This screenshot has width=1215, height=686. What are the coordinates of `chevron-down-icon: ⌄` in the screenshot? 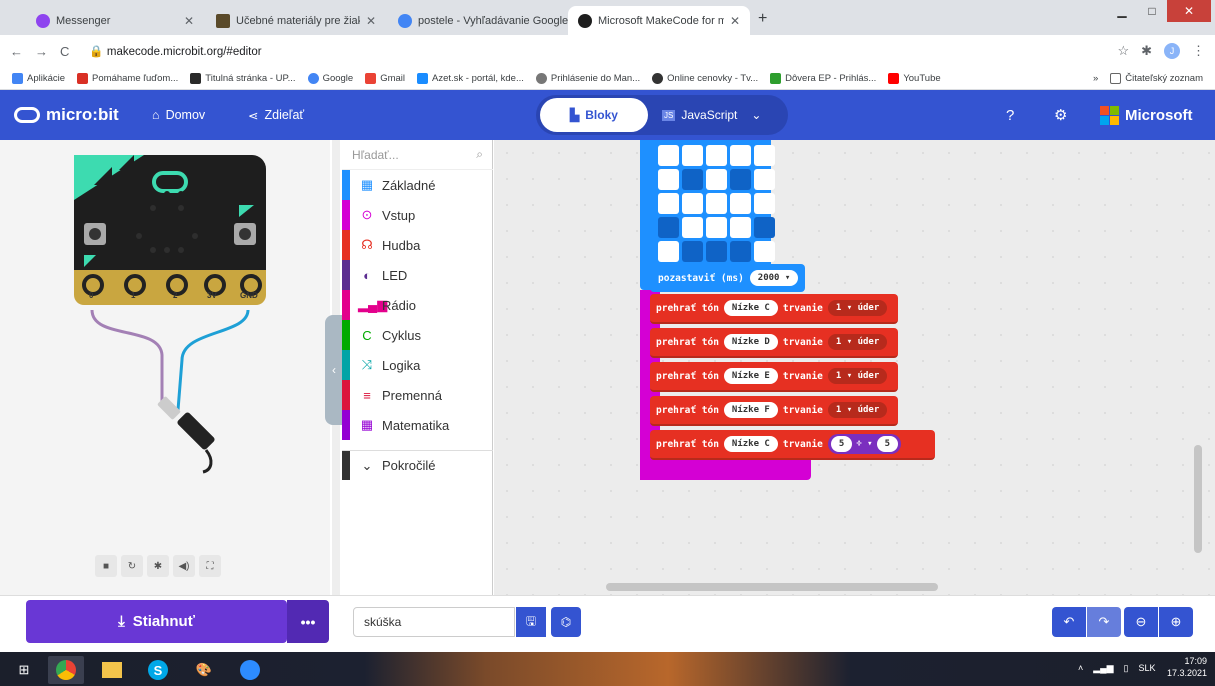 It's located at (756, 115).